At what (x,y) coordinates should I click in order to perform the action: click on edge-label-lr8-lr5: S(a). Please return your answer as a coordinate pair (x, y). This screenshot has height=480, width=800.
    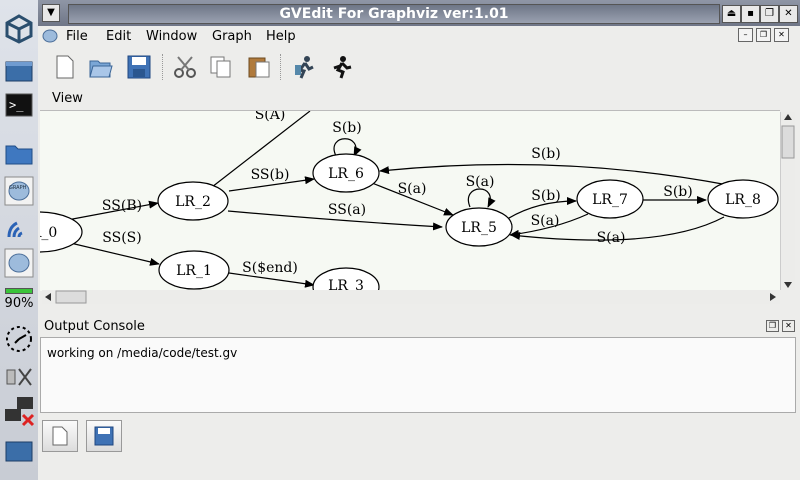
    Looking at the image, I should click on (611, 238).